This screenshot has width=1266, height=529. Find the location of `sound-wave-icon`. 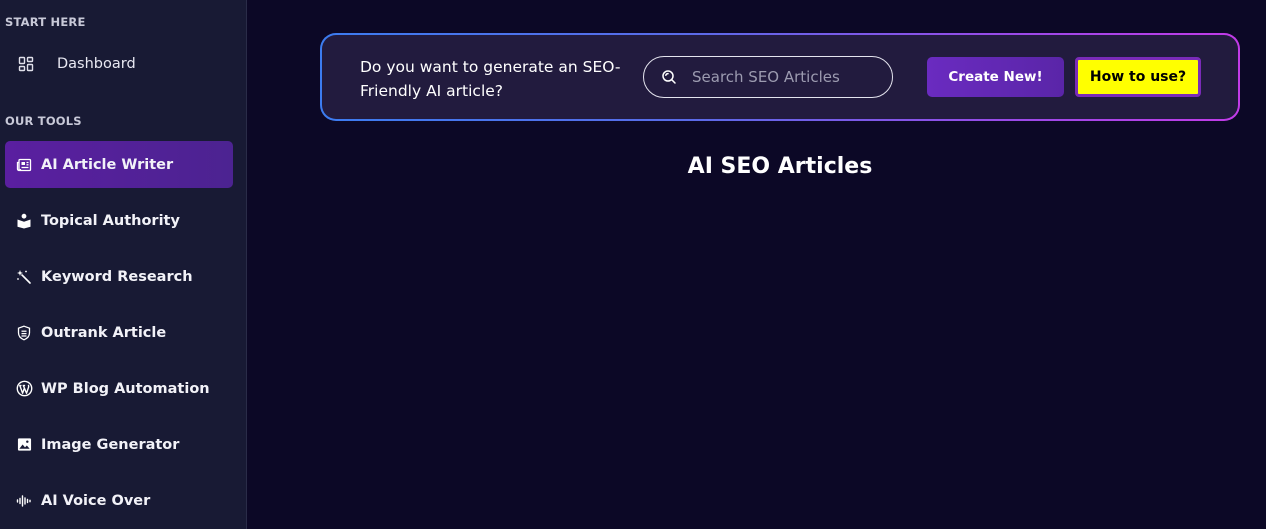

sound-wave-icon is located at coordinates (24, 501).